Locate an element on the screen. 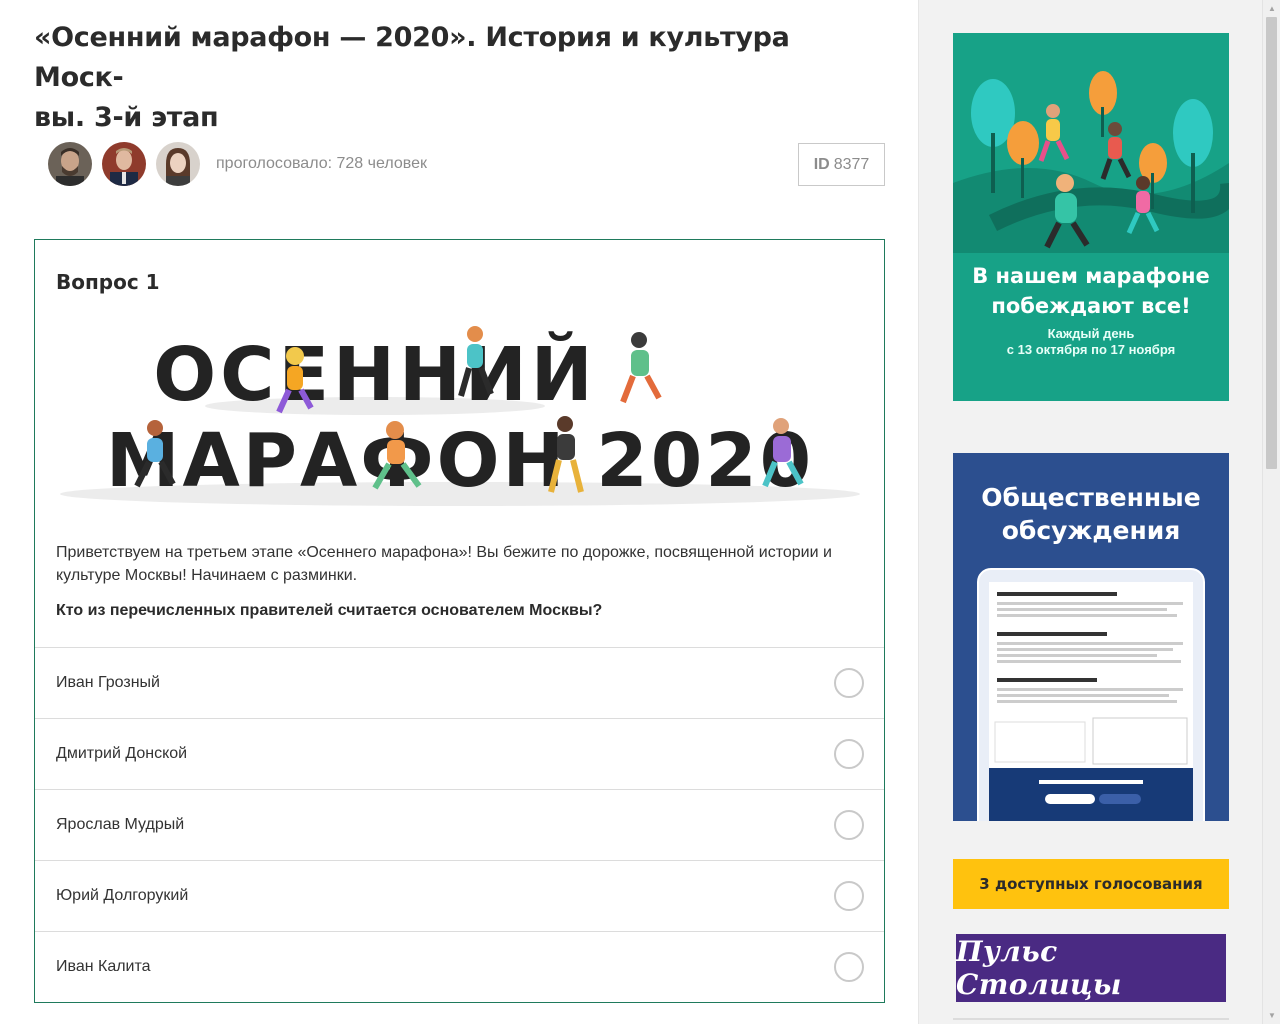 The width and height of the screenshot is (1280, 1024). sidebar-divider is located at coordinates (1091, 1019).